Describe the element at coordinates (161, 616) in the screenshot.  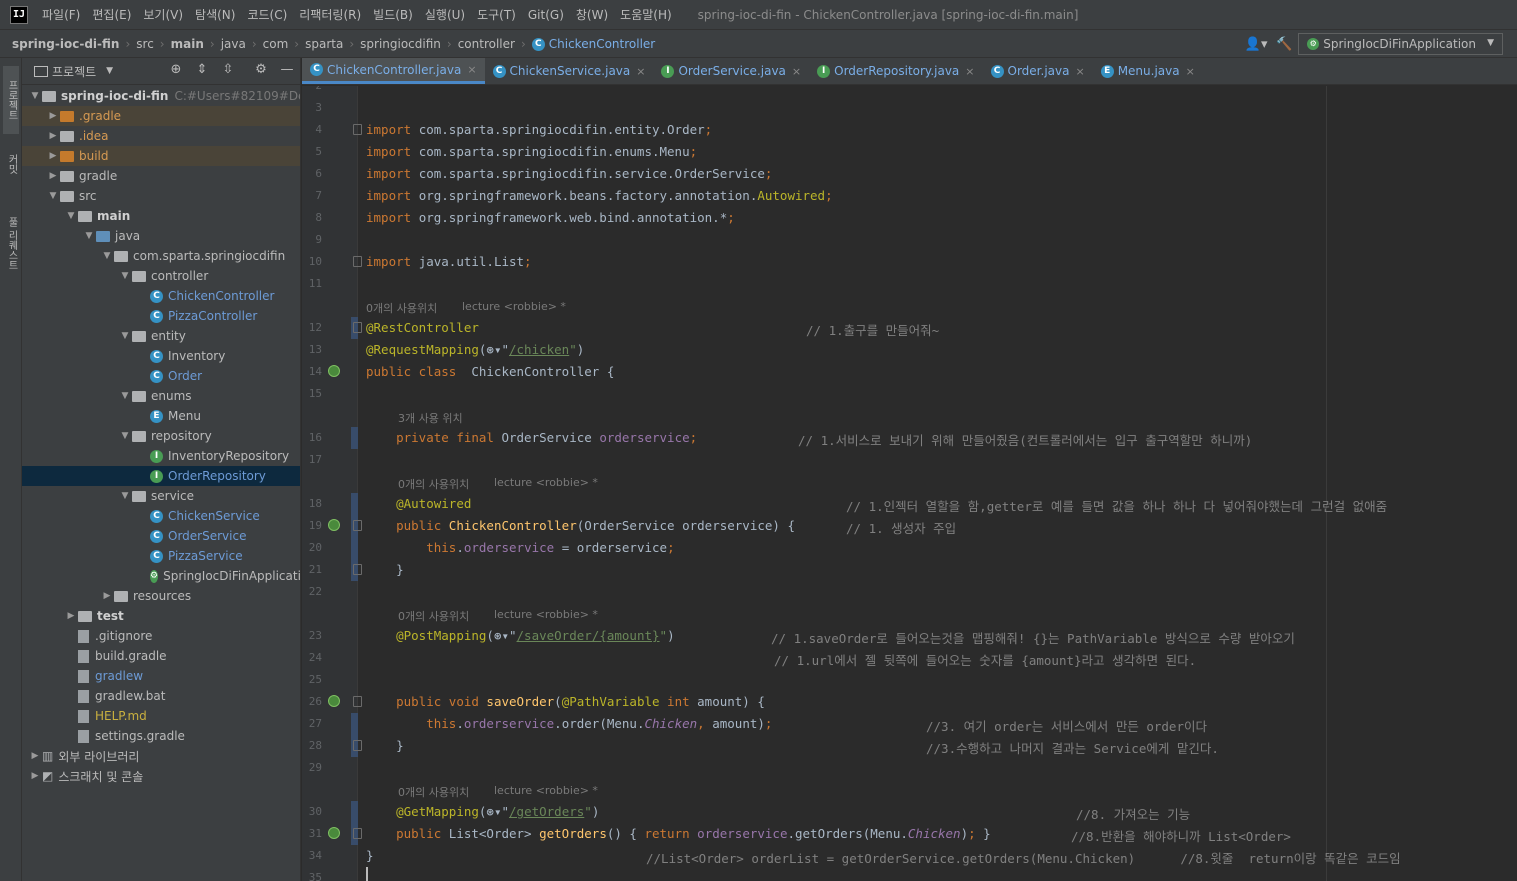
I see `tree-item: ▶ test` at that location.